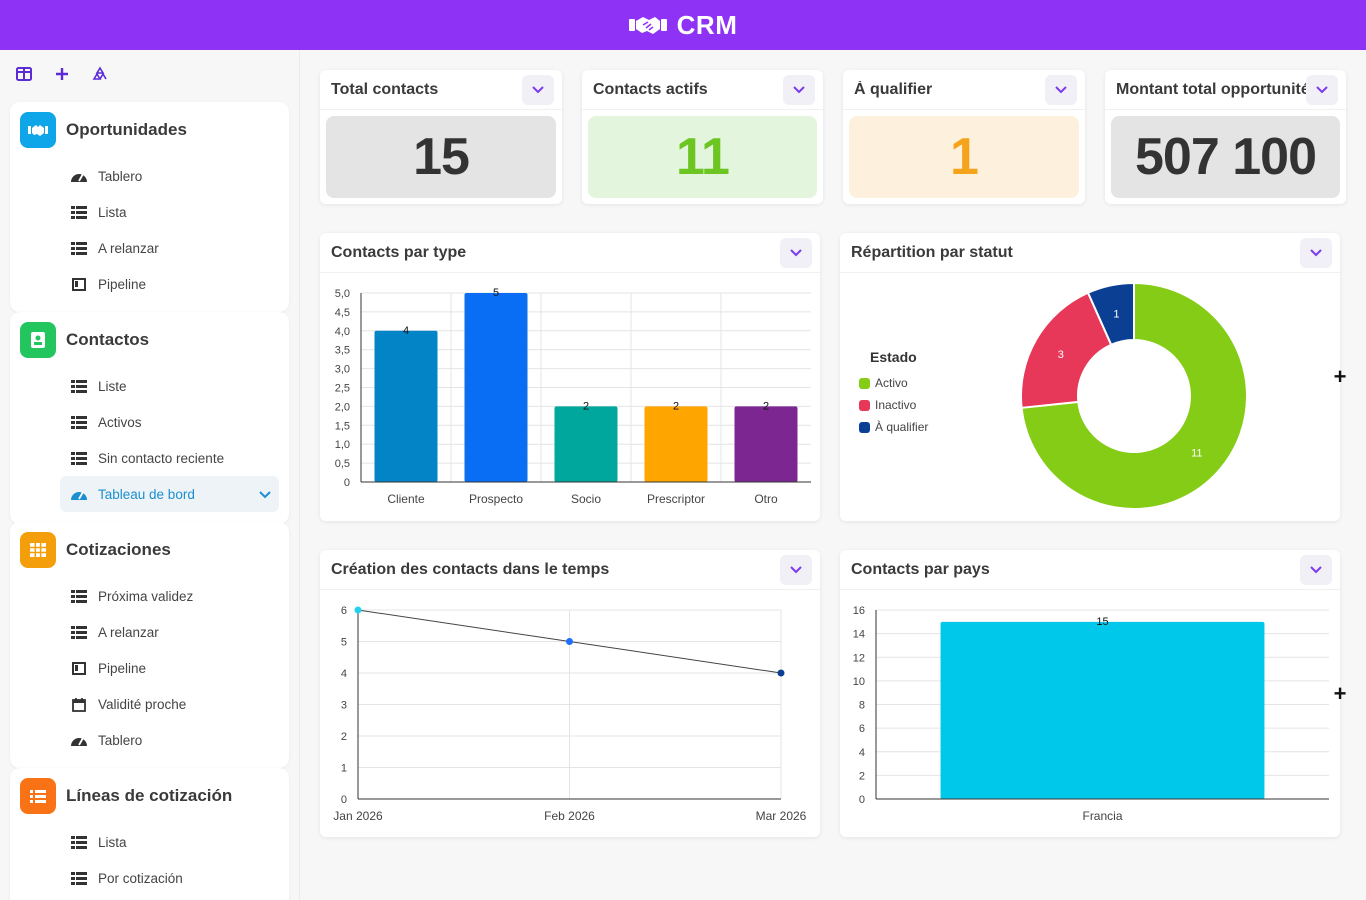 Image resolution: width=1366 pixels, height=900 pixels. Describe the element at coordinates (79, 740) in the screenshot. I see `gauge-icon` at that location.